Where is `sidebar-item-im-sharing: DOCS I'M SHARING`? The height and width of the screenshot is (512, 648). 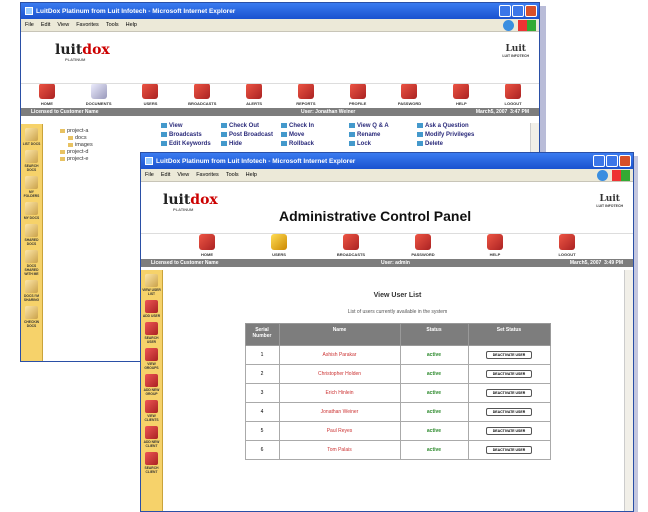 sidebar-item-im-sharing: DOCS I'M SHARING is located at coordinates (31, 291).